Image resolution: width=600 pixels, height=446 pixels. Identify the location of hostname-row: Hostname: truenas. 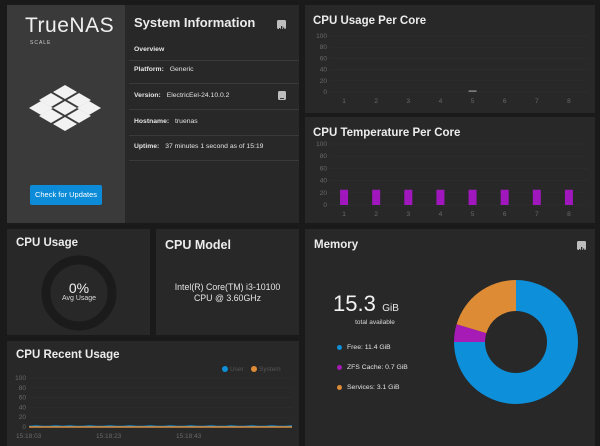
(166, 121).